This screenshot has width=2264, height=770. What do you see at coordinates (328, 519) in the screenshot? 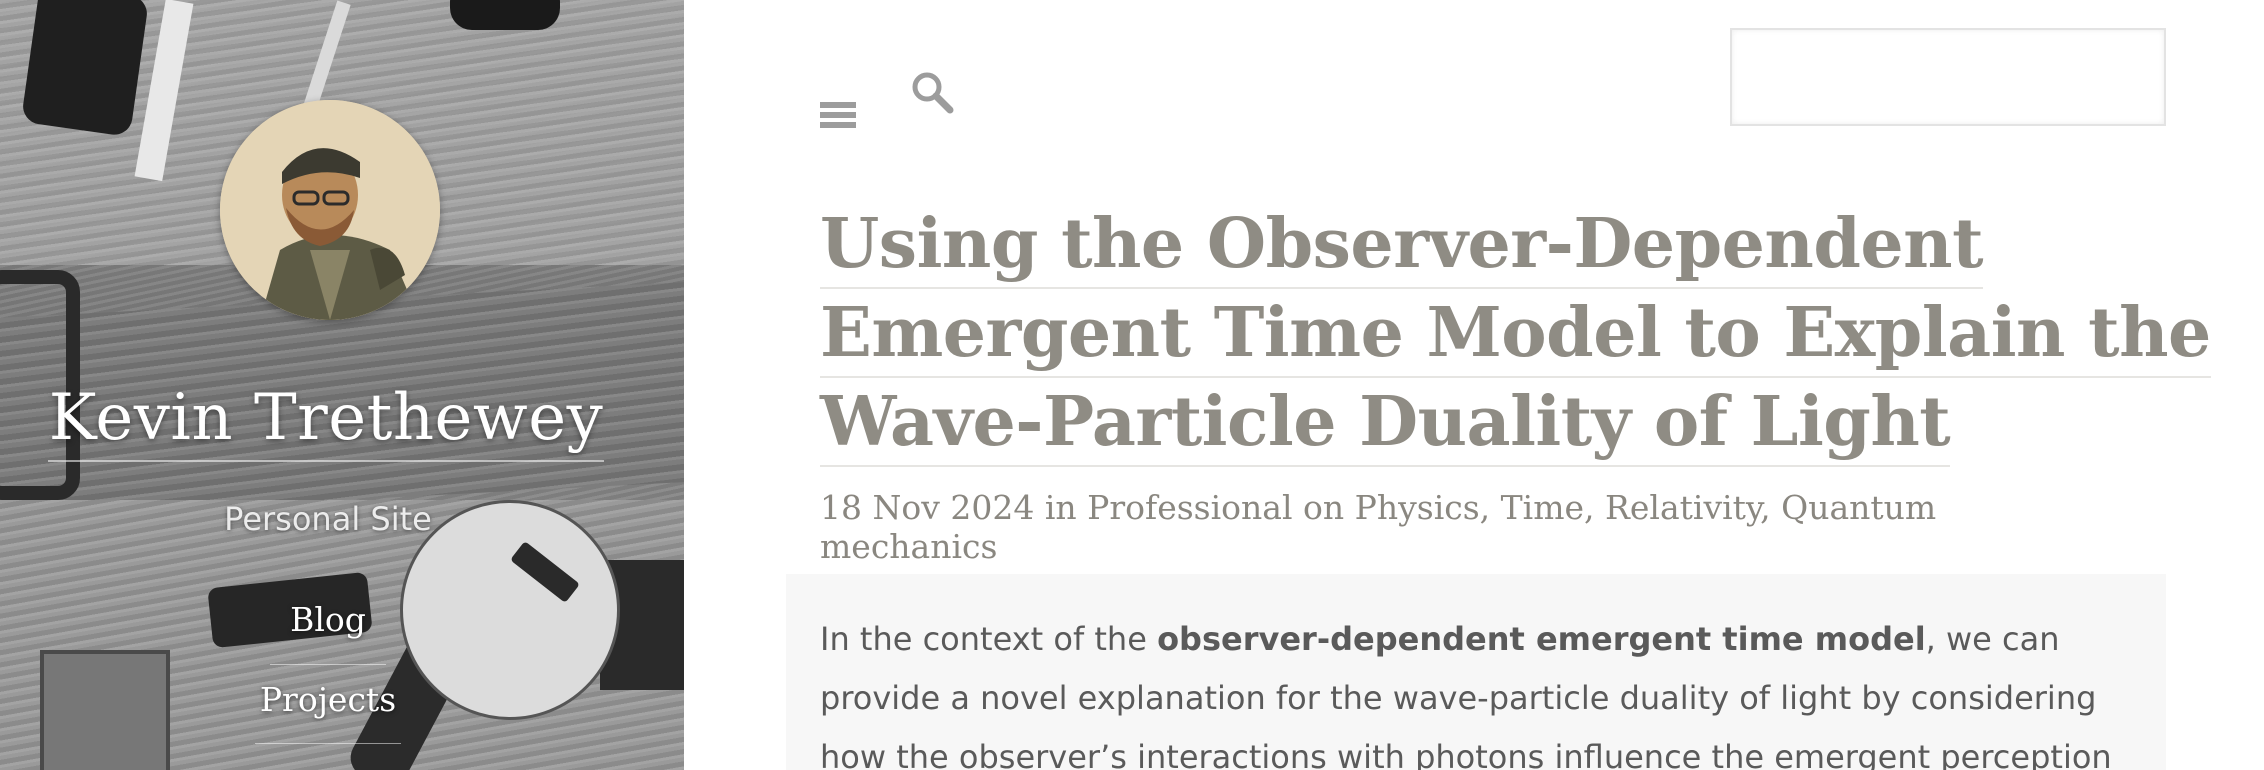
I see `site-subtitle: Personal Site` at bounding box center [328, 519].